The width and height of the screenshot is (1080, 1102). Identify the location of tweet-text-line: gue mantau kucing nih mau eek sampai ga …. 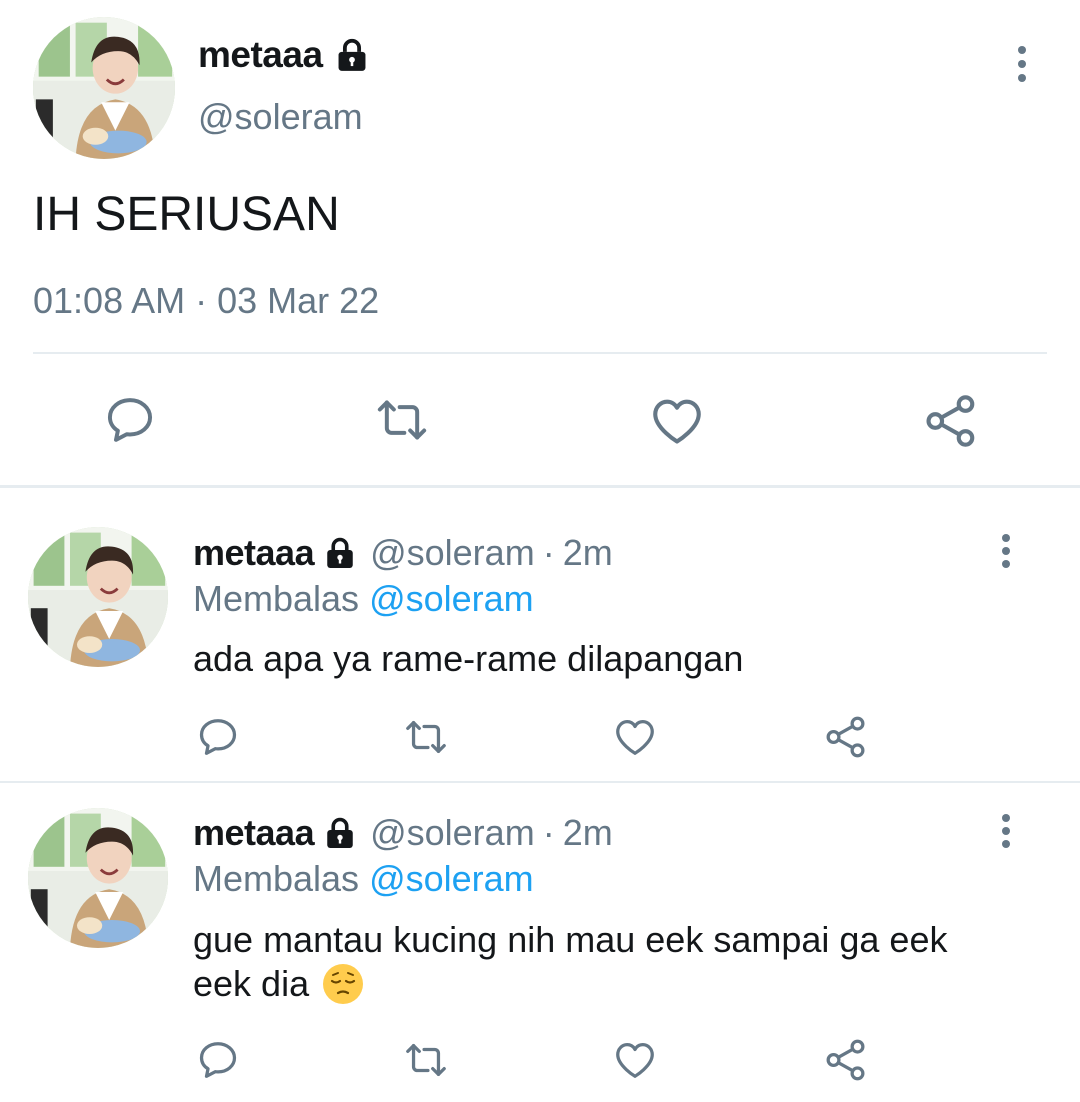
(570, 939).